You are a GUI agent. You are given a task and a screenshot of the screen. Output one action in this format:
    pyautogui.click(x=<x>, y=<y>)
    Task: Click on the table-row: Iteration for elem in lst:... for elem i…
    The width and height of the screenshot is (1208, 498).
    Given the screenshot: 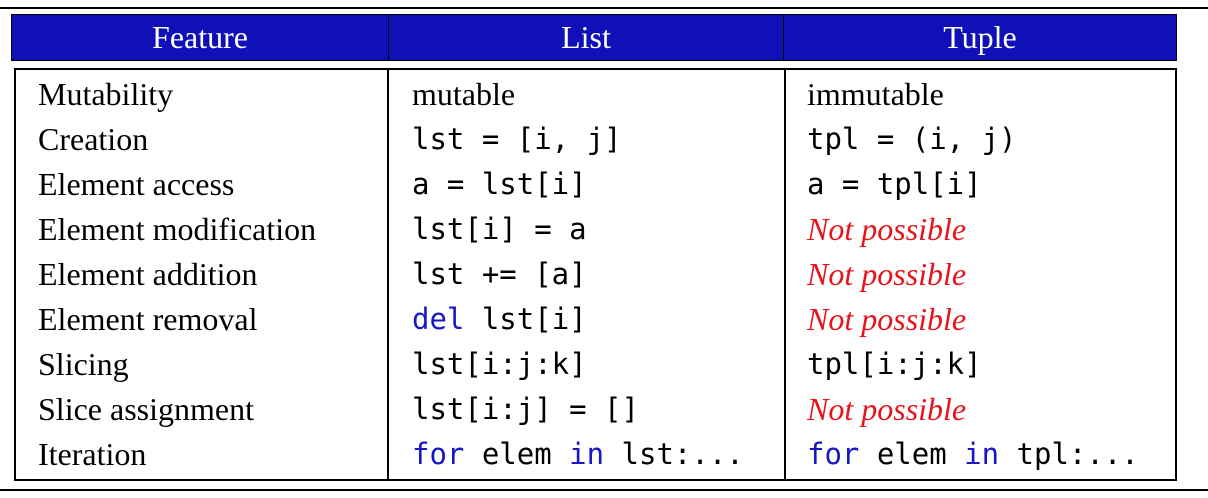 What is the action you would take?
    pyautogui.click(x=595, y=454)
    